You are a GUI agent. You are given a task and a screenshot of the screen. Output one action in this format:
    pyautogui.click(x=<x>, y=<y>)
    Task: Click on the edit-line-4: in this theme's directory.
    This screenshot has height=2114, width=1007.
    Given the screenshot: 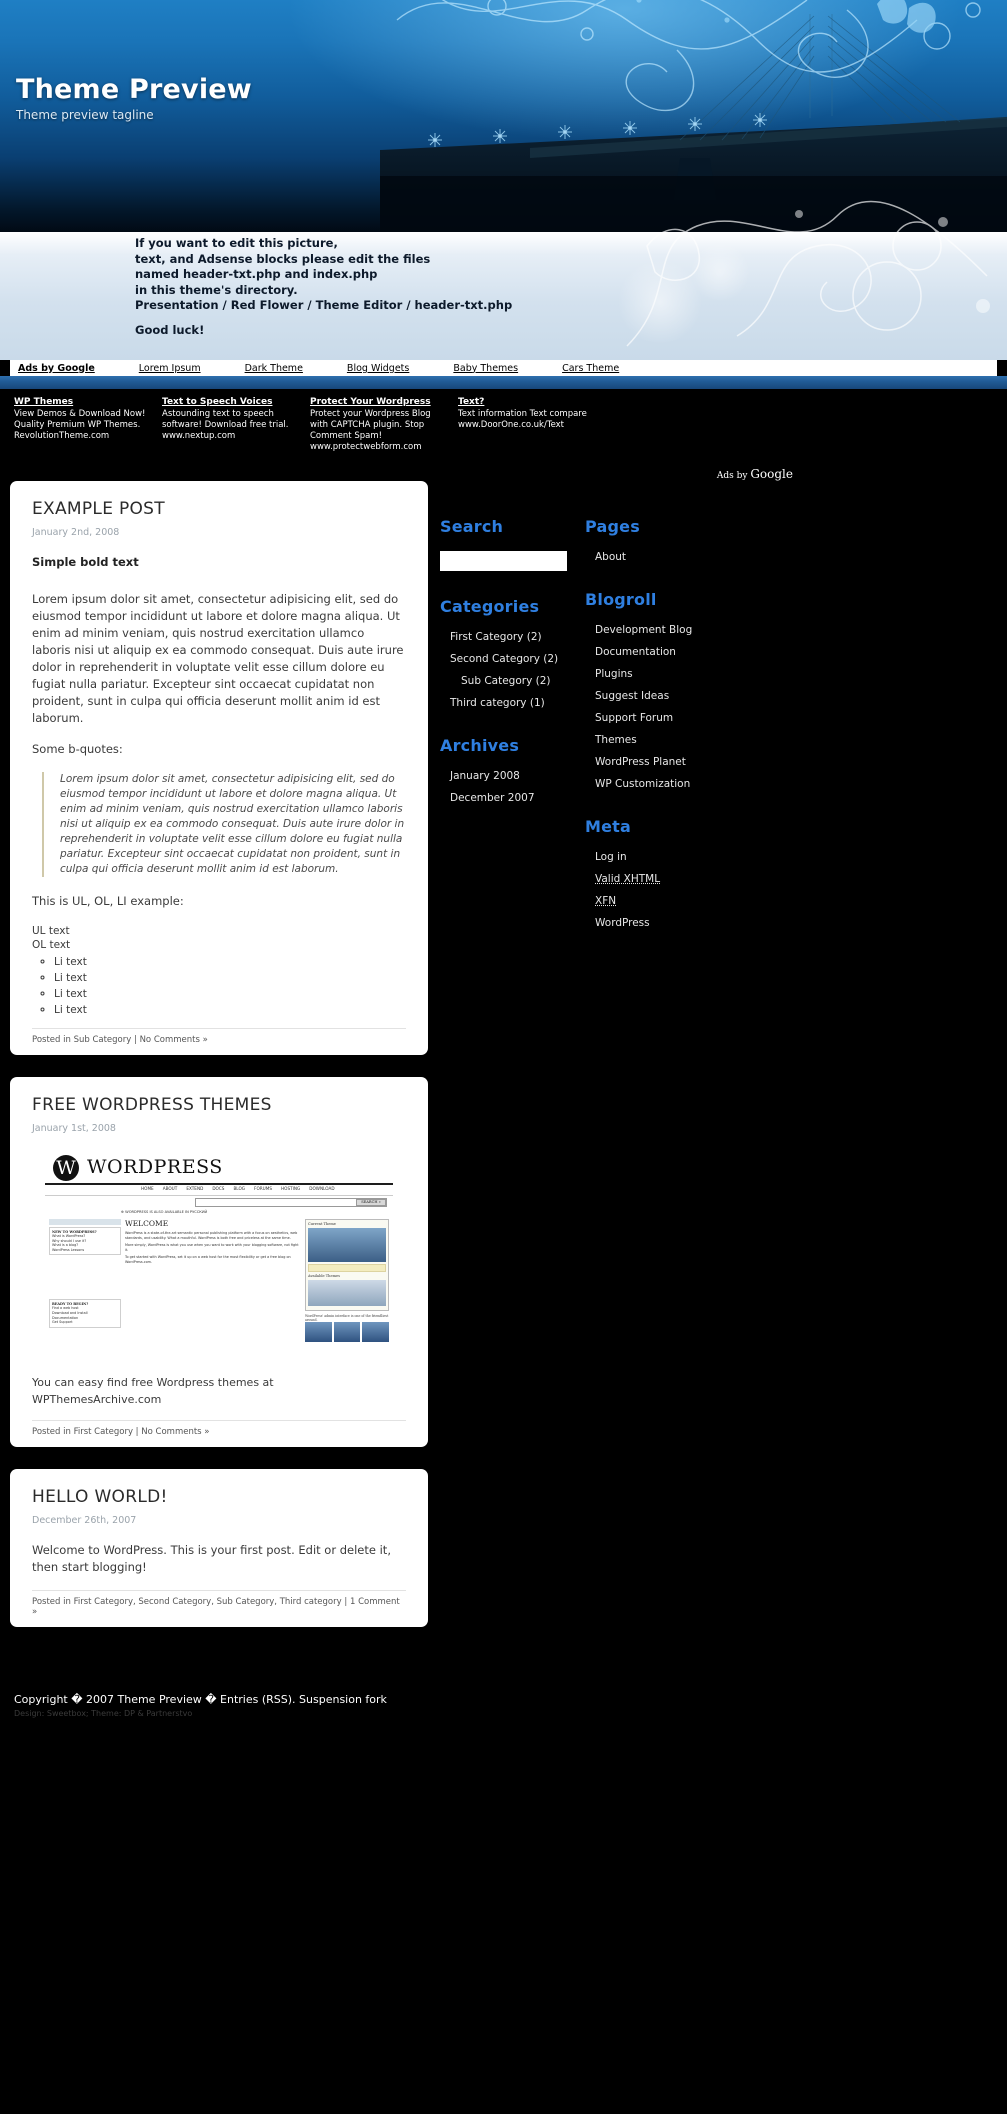 What is the action you would take?
    pyautogui.click(x=216, y=289)
    